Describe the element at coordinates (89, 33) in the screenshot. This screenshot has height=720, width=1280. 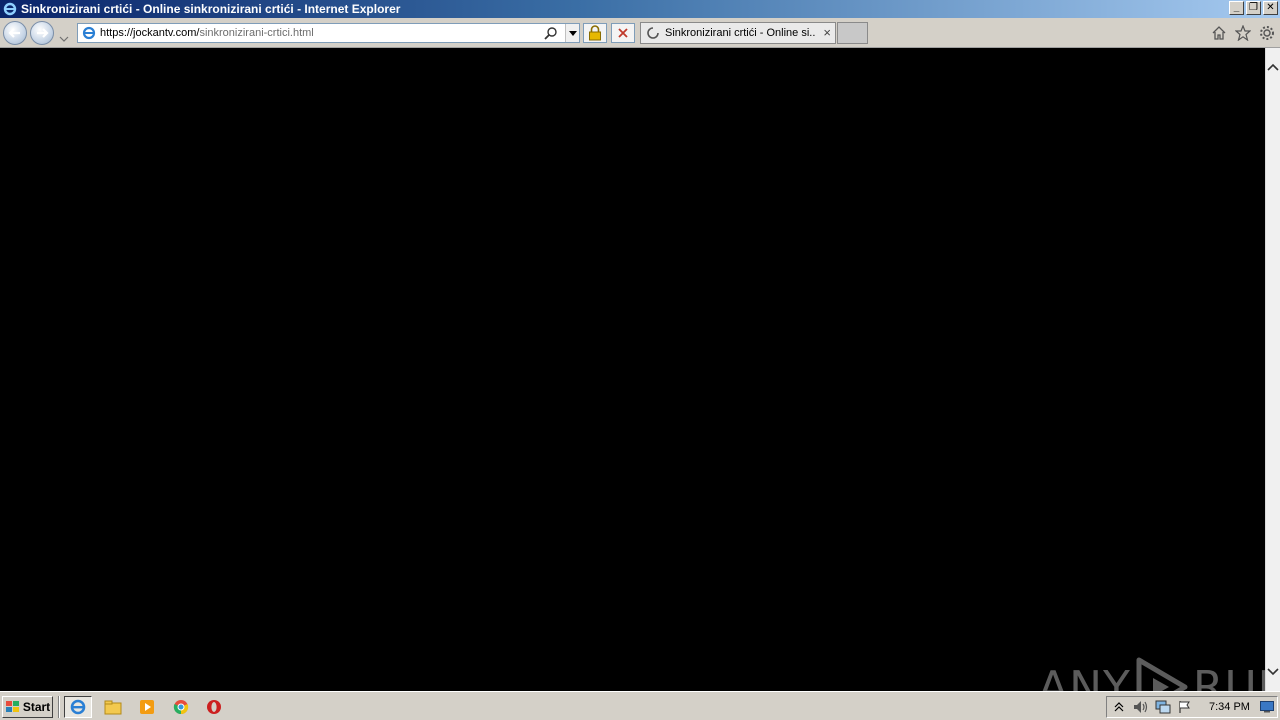
I see `page-ie-icon` at that location.